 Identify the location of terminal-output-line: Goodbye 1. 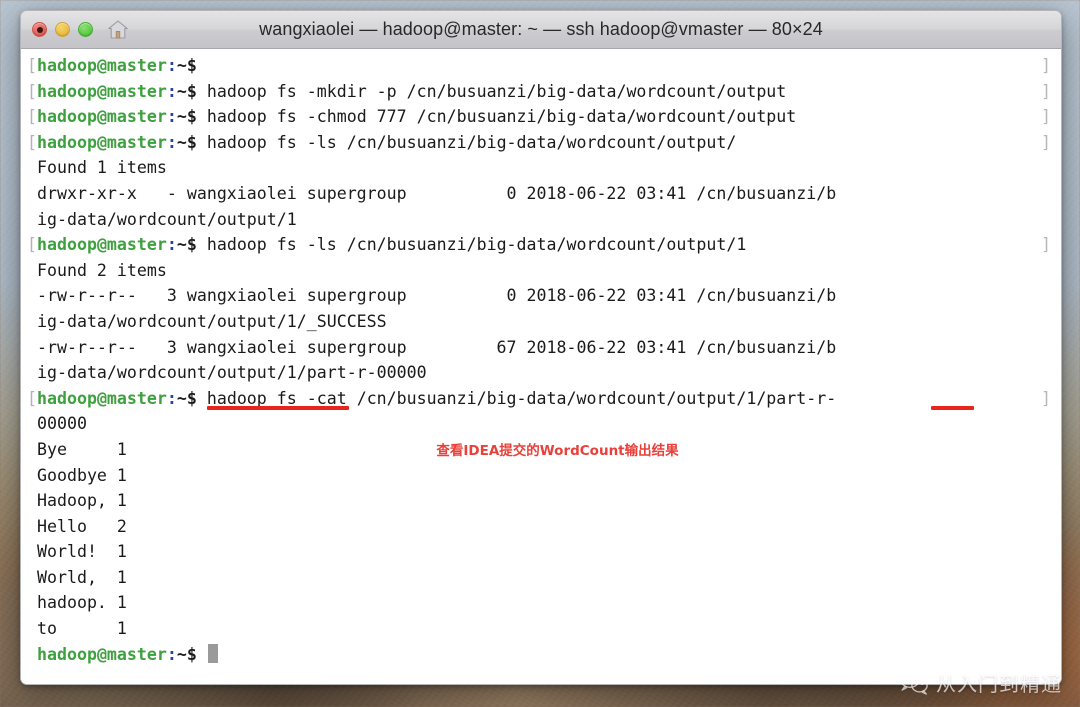
(544, 476).